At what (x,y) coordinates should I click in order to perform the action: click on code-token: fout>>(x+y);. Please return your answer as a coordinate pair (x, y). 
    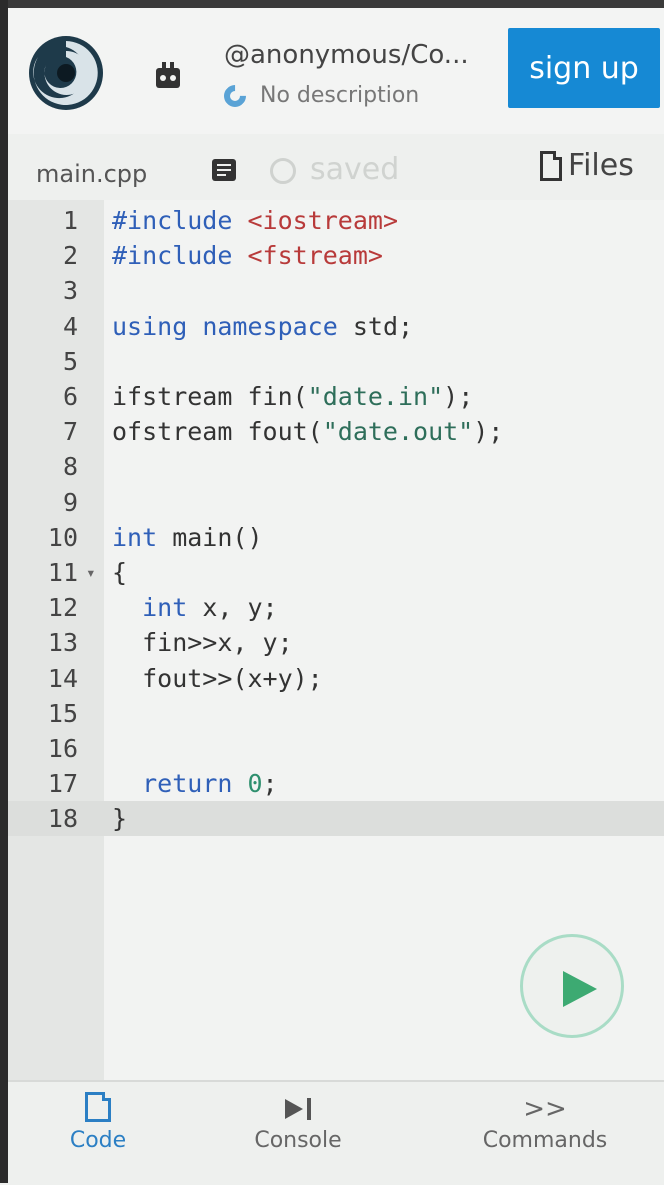
    Looking at the image, I should click on (217, 678).